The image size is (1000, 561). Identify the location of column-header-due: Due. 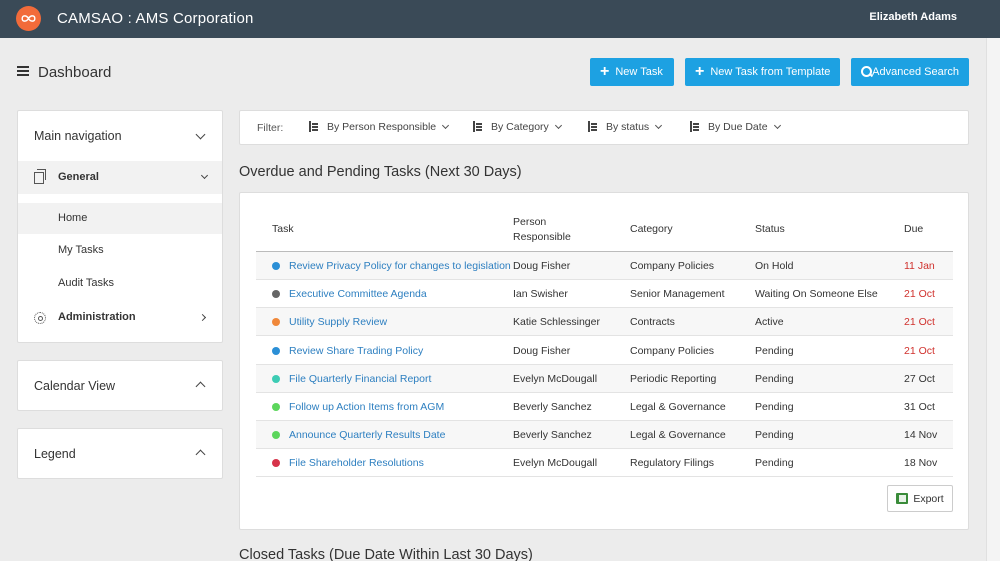
(913, 229).